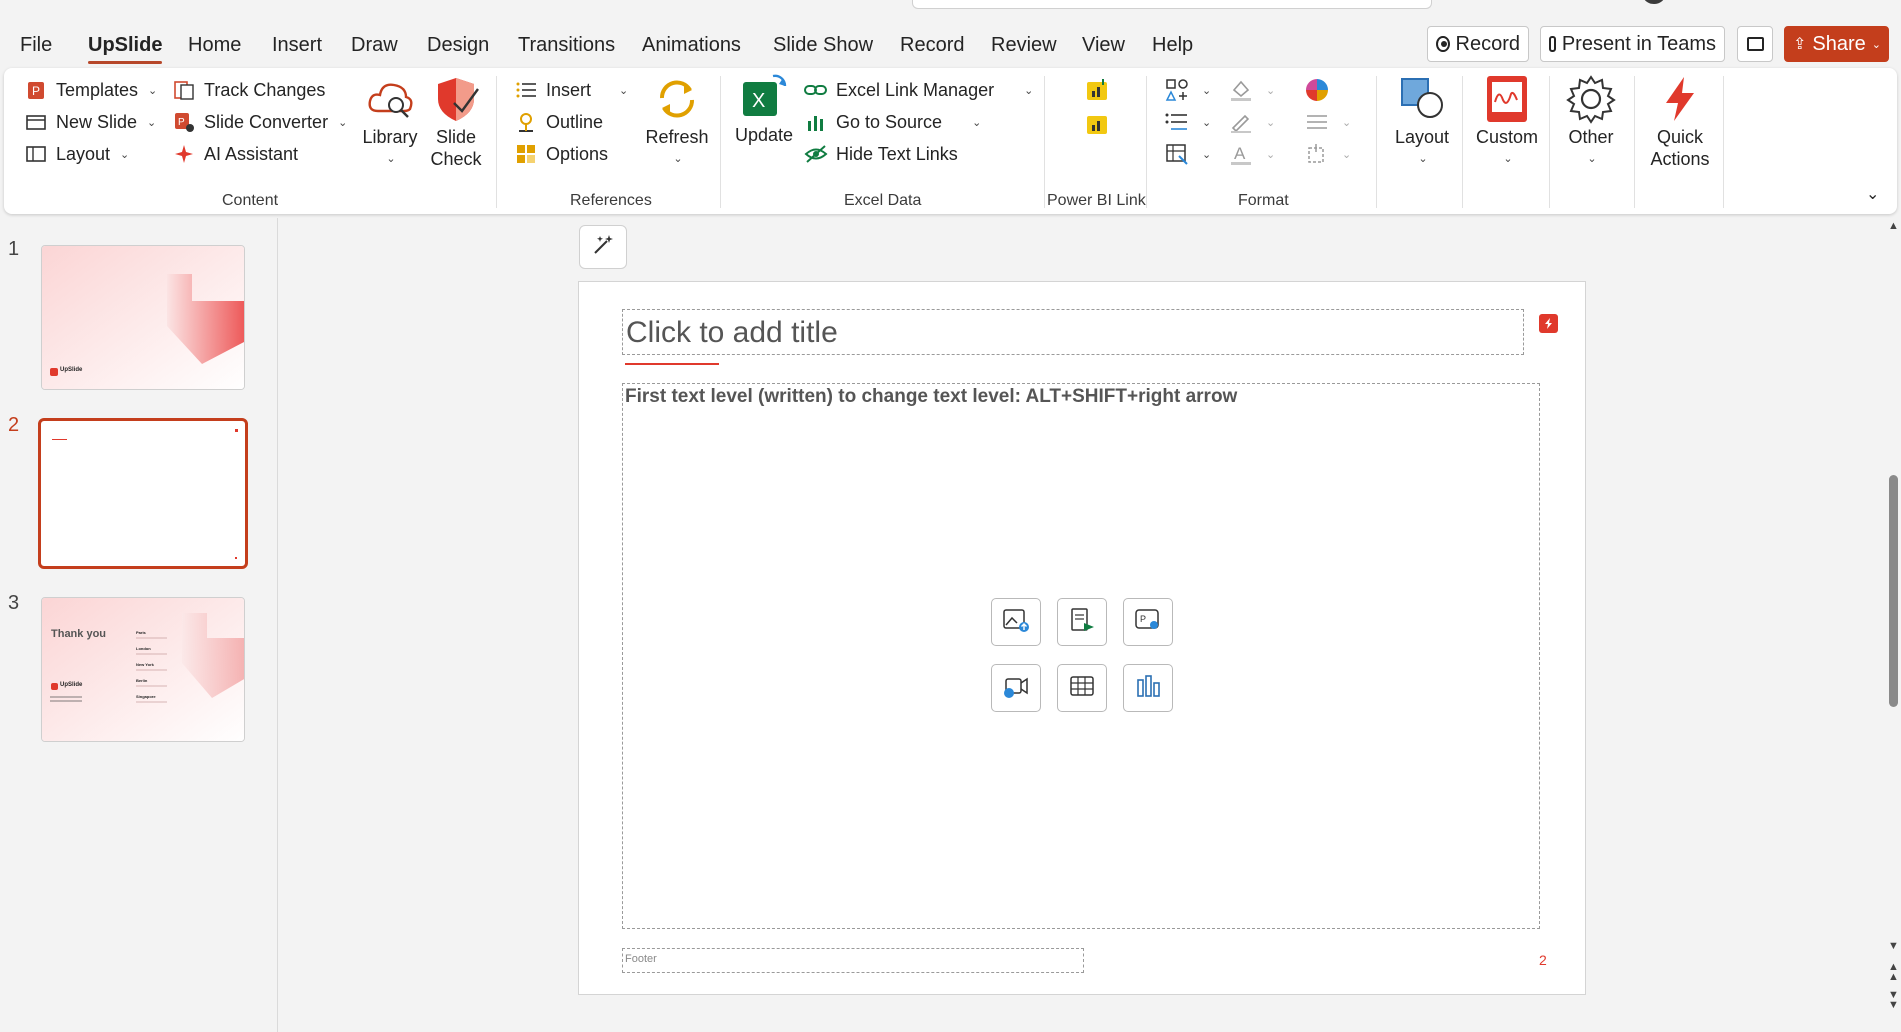 This screenshot has width=1901, height=1032. I want to click on powerbi-refresh-icon, so click(1097, 126).